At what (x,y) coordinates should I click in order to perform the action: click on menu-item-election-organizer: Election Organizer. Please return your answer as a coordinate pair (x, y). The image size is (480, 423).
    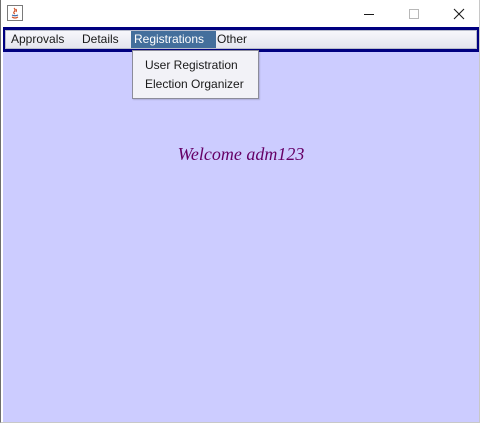
    Looking at the image, I should click on (194, 84).